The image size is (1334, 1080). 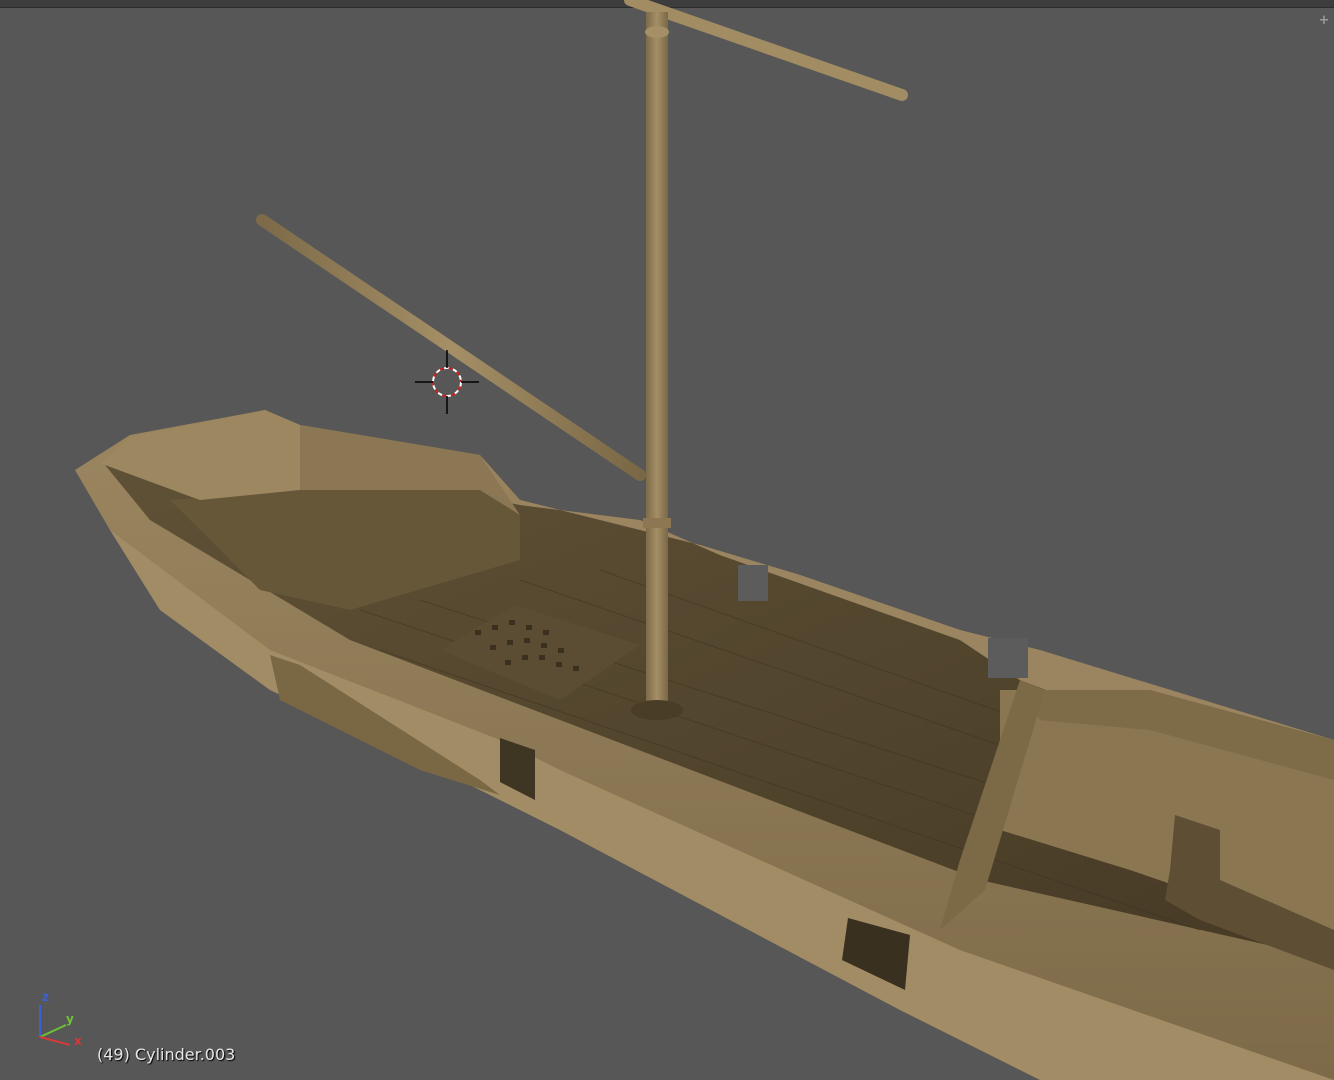 What do you see at coordinates (657, 523) in the screenshot?
I see `mast-collar` at bounding box center [657, 523].